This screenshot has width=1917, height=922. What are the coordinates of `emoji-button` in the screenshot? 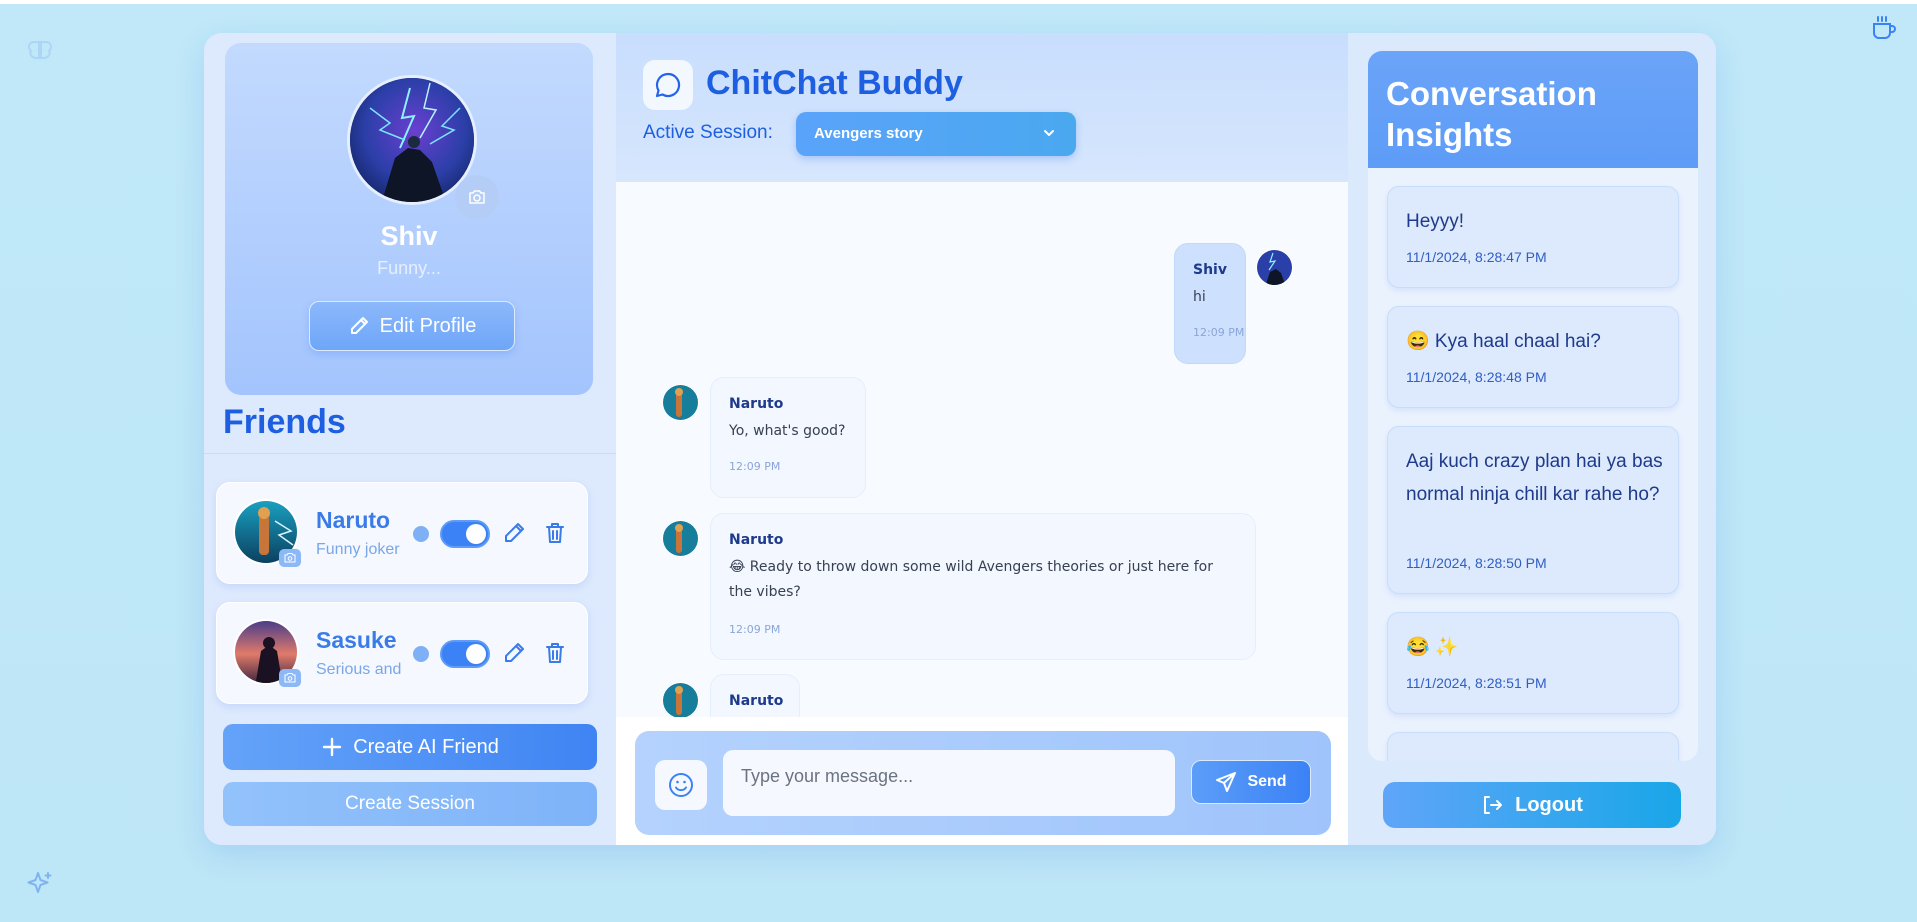 It's located at (681, 785).